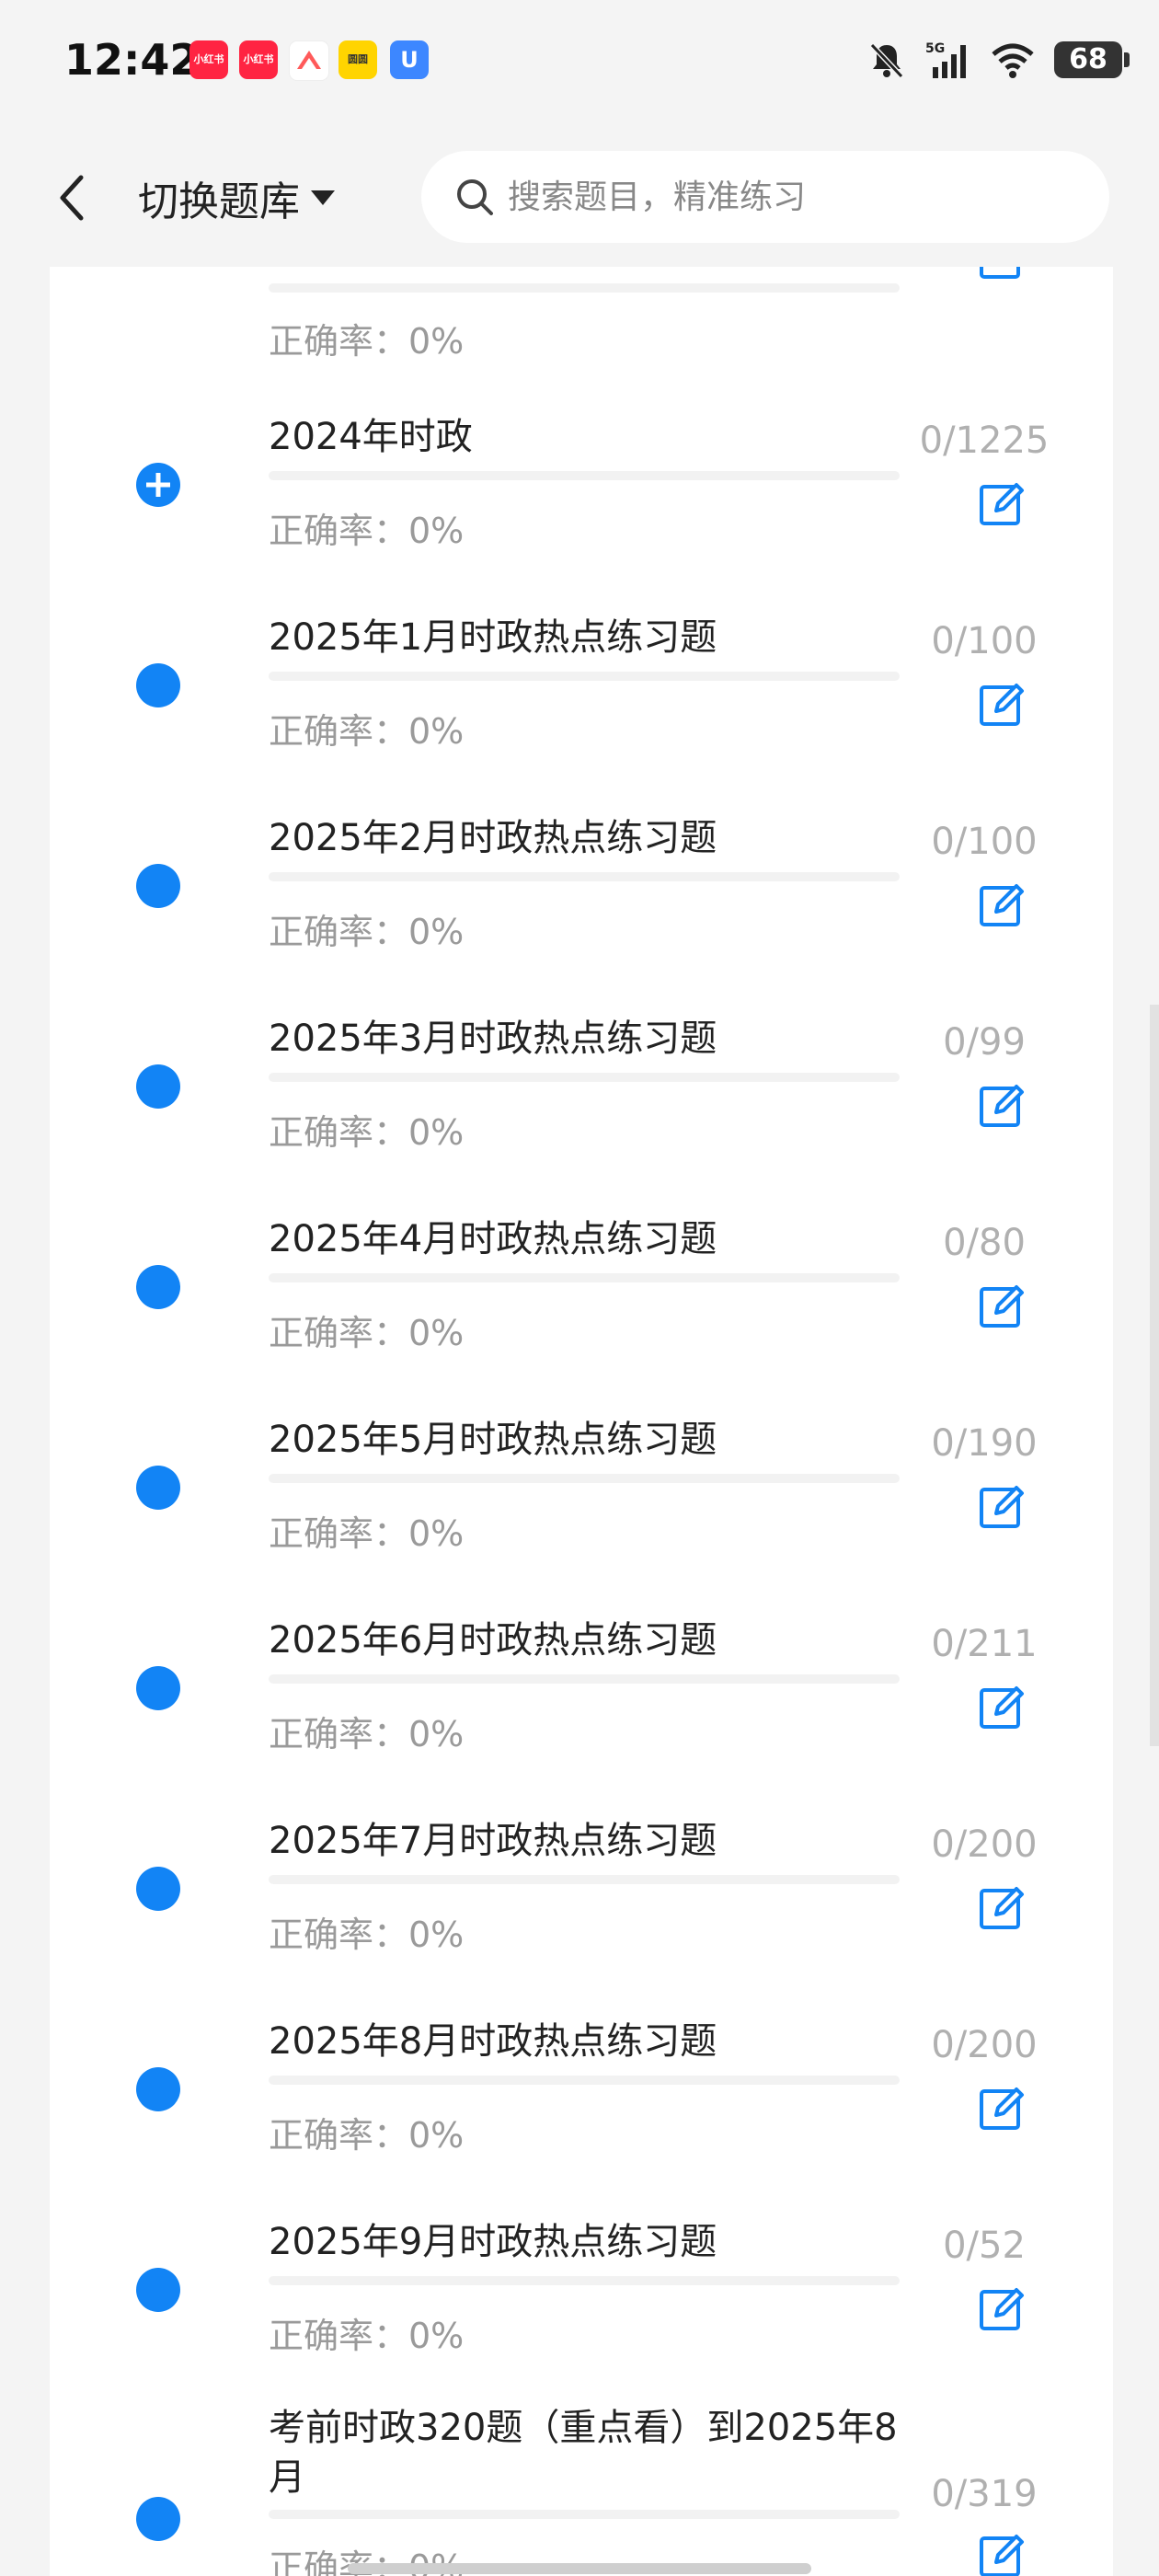 The height and width of the screenshot is (2576, 1159). I want to click on wifi-icon, so click(1013, 60).